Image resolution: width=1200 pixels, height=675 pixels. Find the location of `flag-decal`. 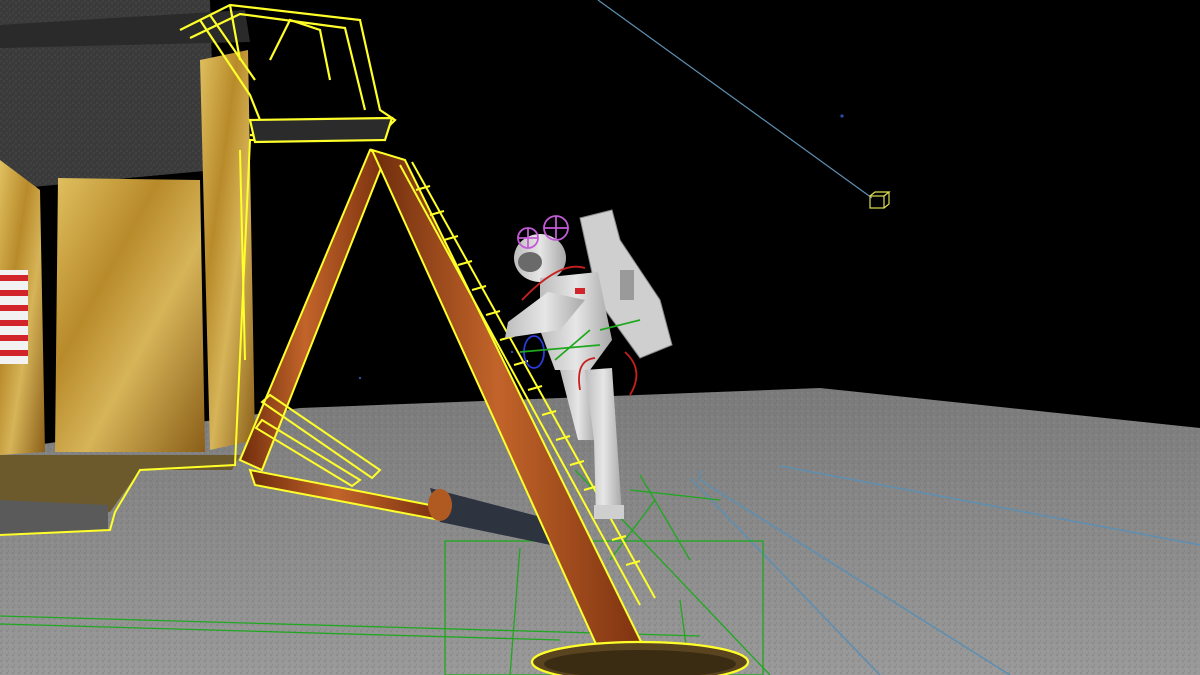

flag-decal is located at coordinates (14, 317).